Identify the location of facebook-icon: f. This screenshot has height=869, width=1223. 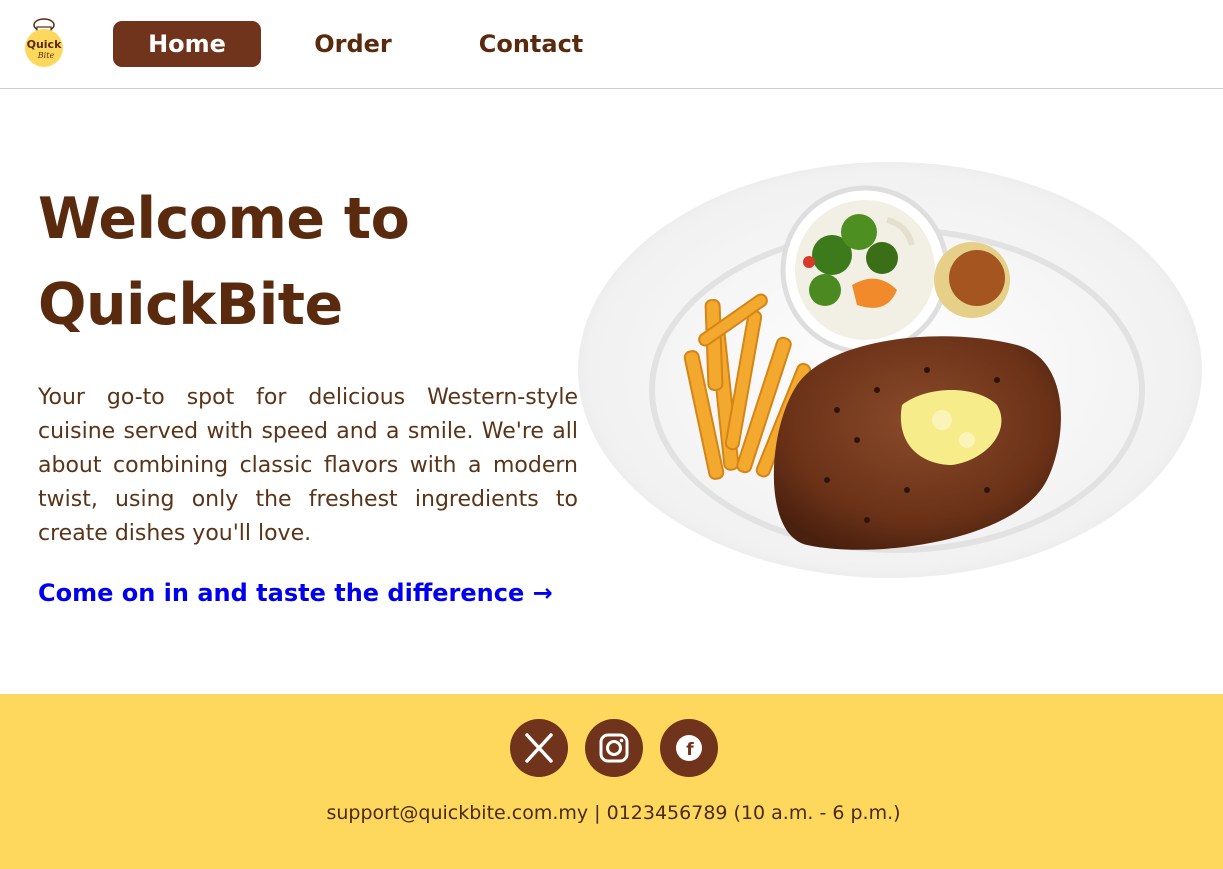
(689, 748).